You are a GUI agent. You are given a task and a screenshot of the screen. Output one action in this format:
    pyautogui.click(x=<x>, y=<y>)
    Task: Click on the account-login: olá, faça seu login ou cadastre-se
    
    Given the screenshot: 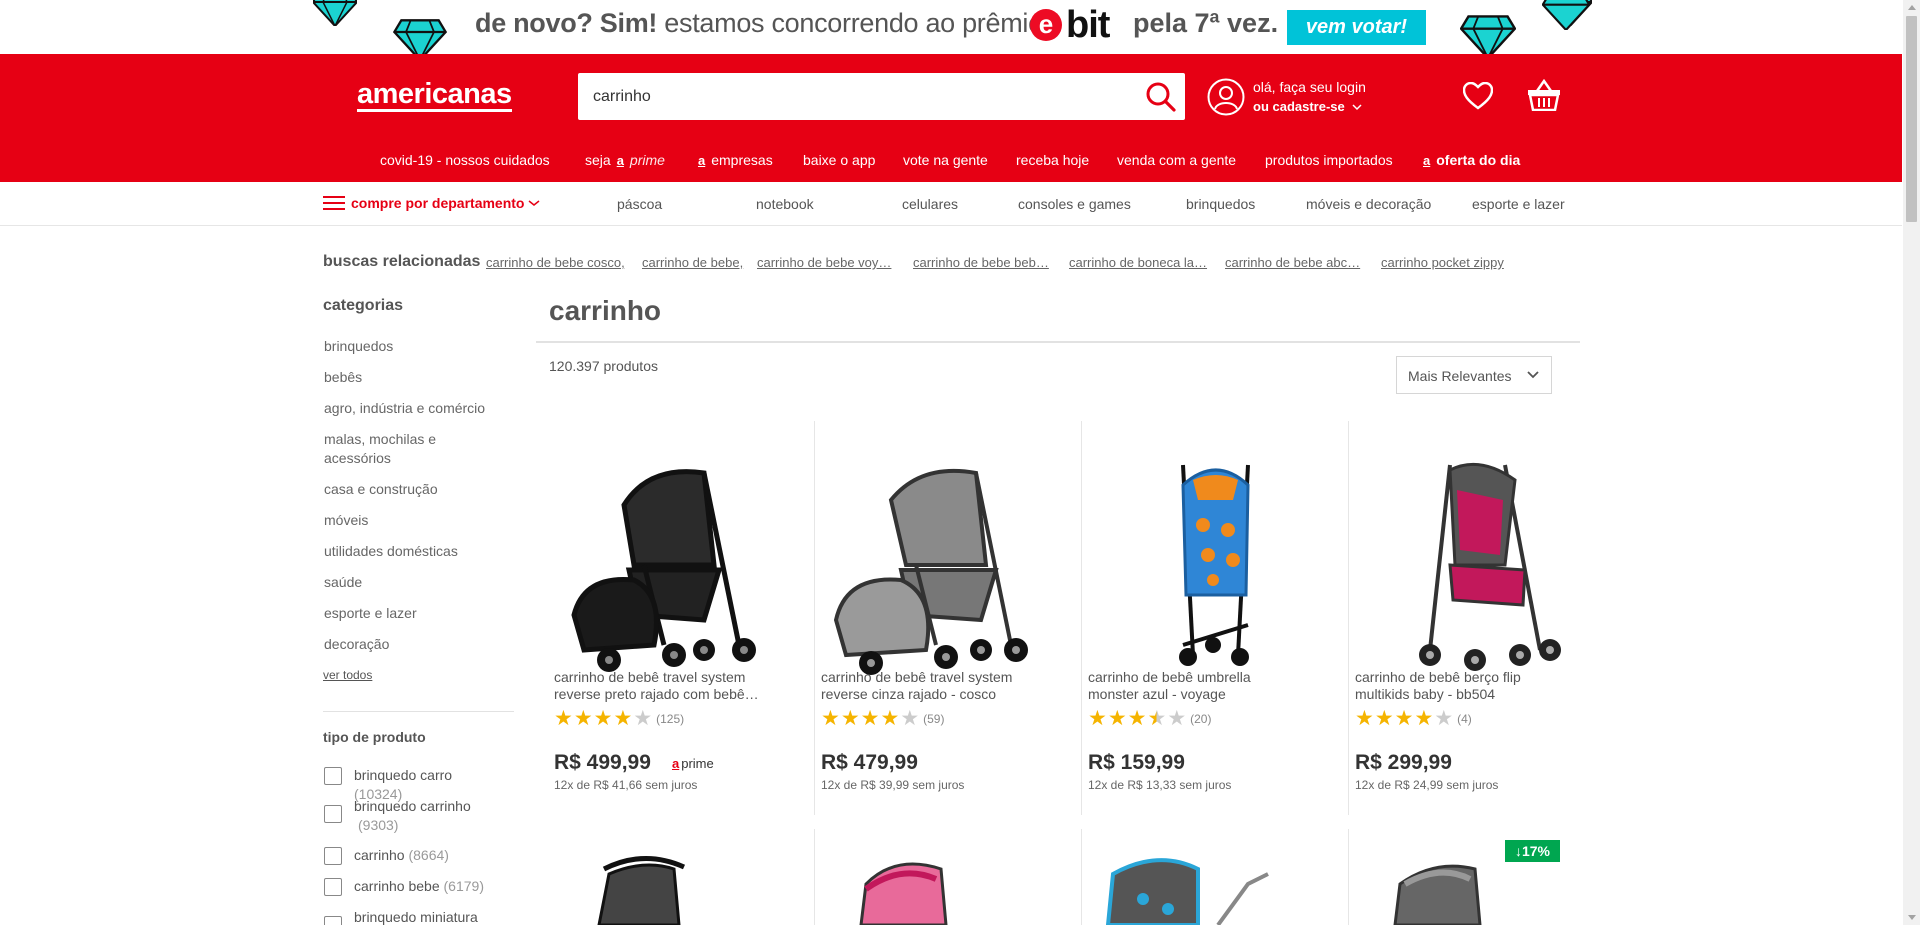 What is the action you would take?
    pyautogui.click(x=1286, y=97)
    